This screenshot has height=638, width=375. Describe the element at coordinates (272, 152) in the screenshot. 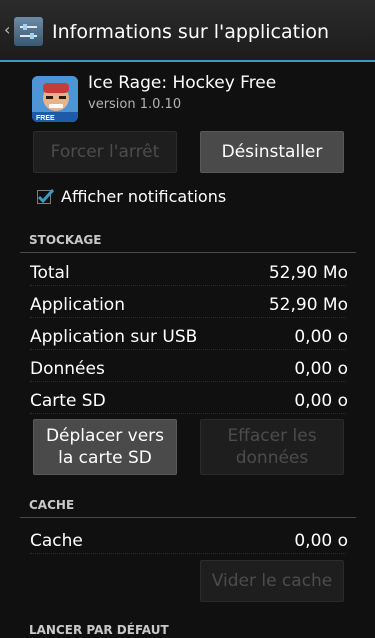

I see `uninstall-button: Désinstaller` at that location.